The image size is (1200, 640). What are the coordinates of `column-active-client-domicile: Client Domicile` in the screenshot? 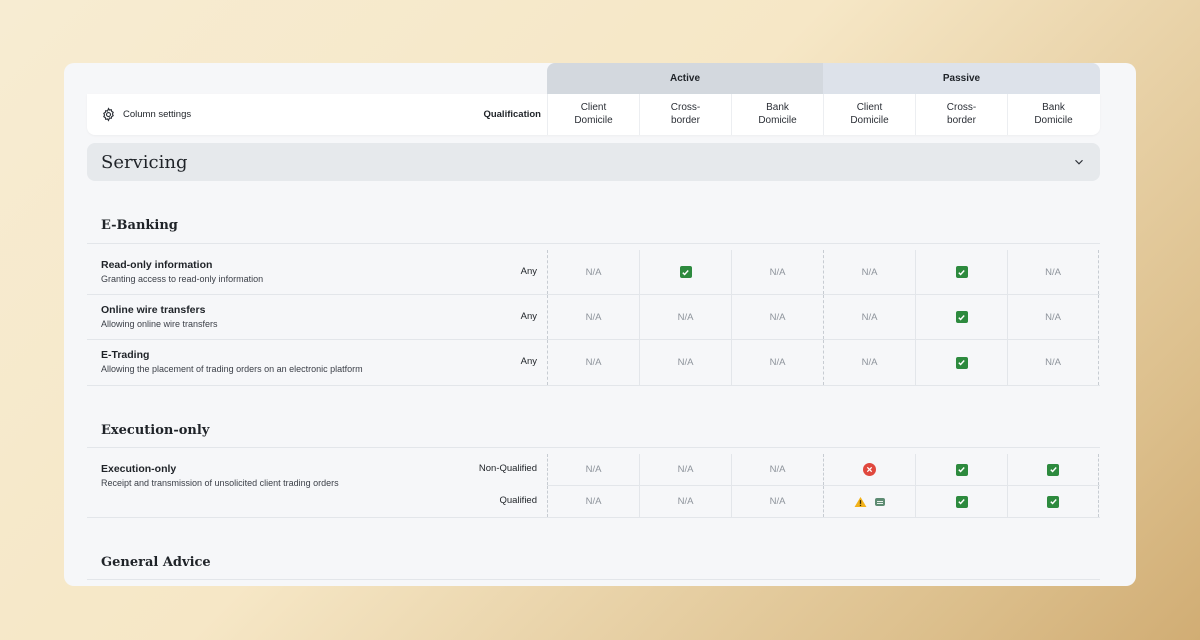 It's located at (593, 114).